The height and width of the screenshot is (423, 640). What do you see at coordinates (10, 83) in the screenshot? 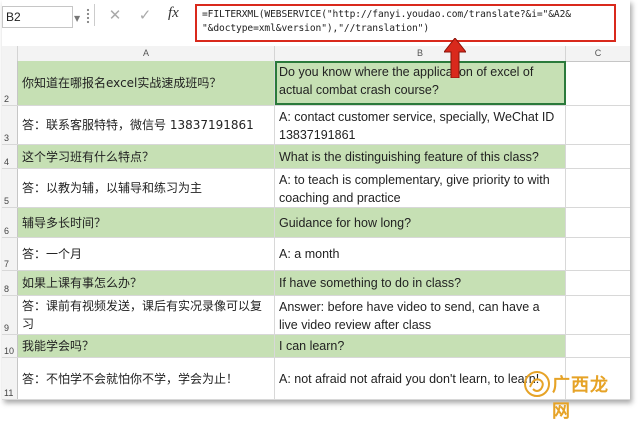
I see `row-header: 2` at bounding box center [10, 83].